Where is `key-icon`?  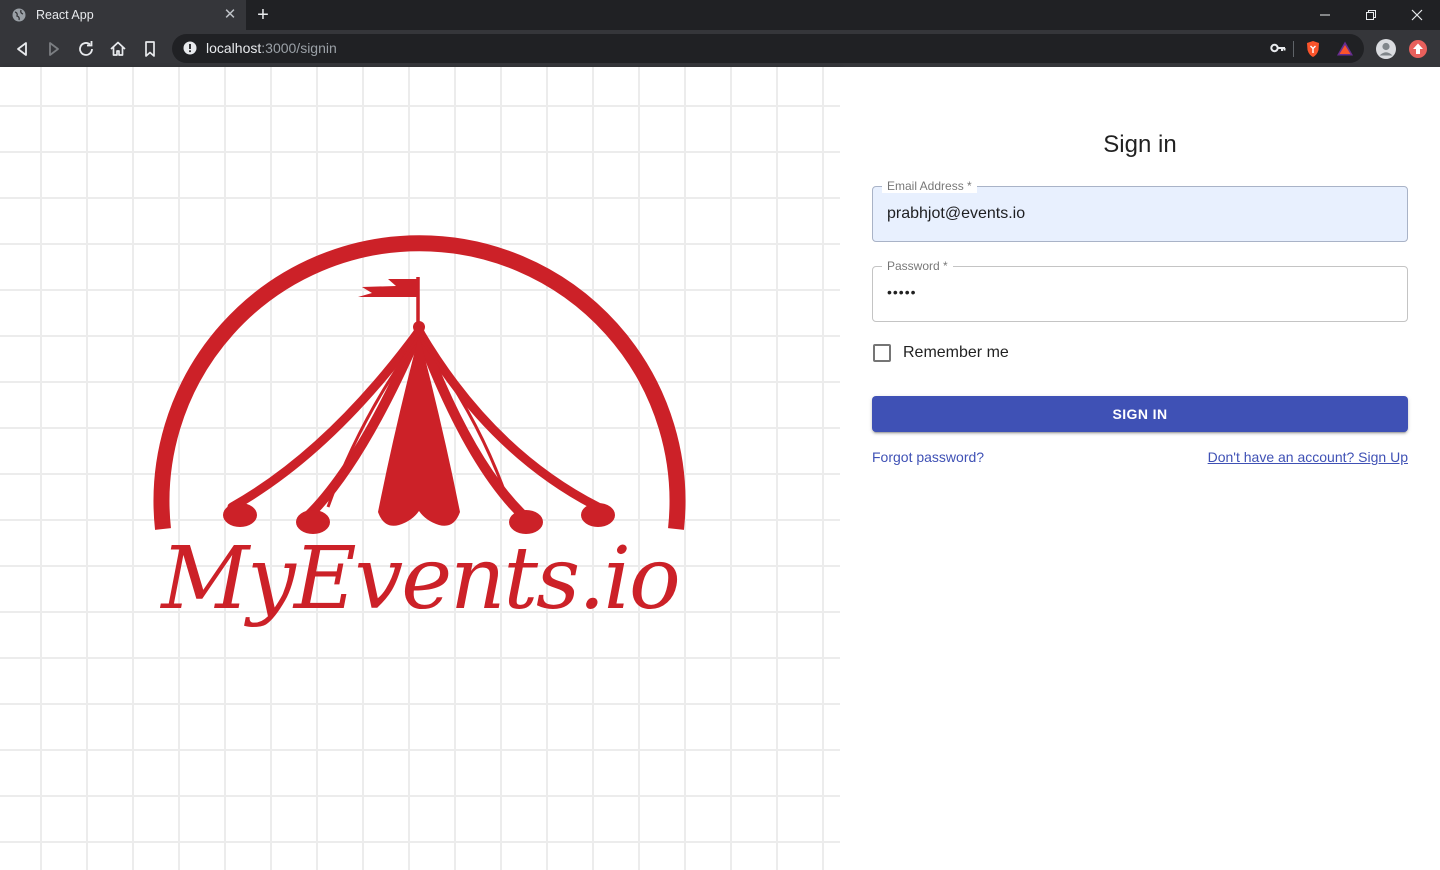
key-icon is located at coordinates (1278, 48).